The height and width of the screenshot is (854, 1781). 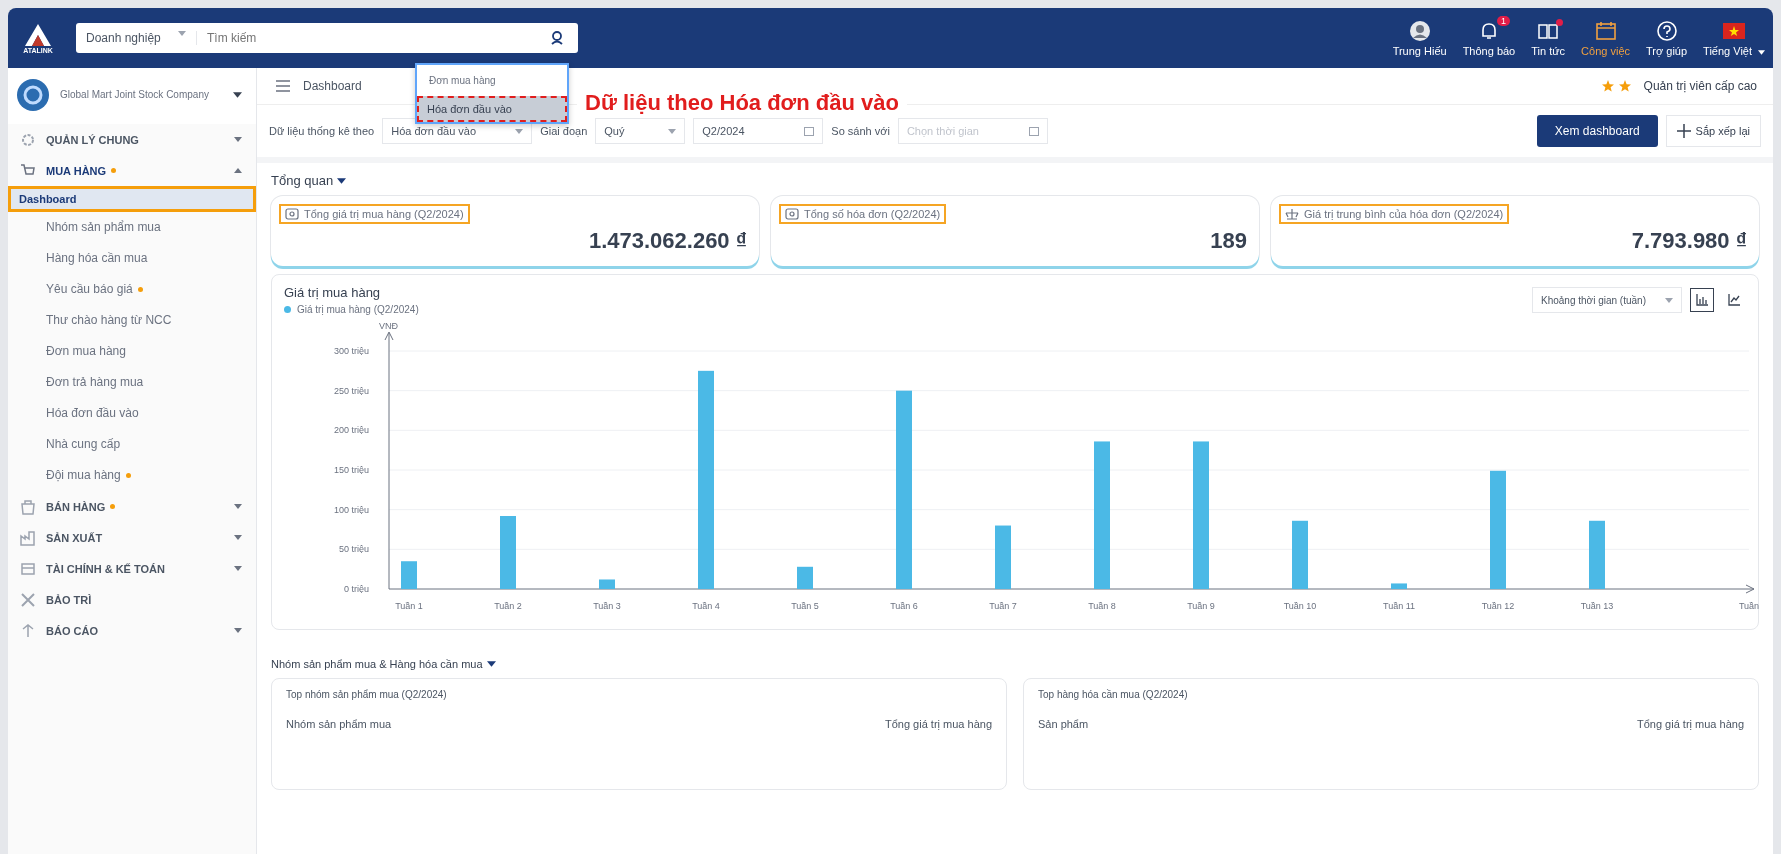 What do you see at coordinates (309, 180) in the screenshot?
I see `section-title: Tổng quan` at bounding box center [309, 180].